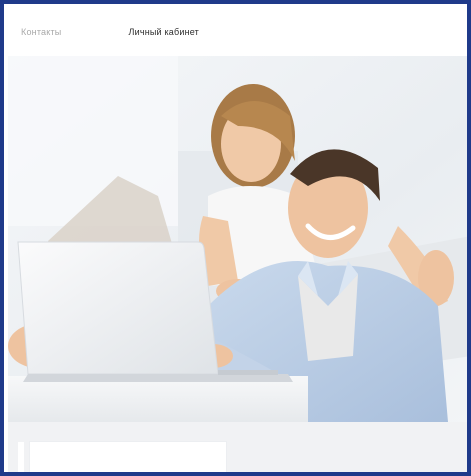 This screenshot has width=471, height=476. I want to click on top-navigation: Контакты Личный кабинет, so click(235, 32).